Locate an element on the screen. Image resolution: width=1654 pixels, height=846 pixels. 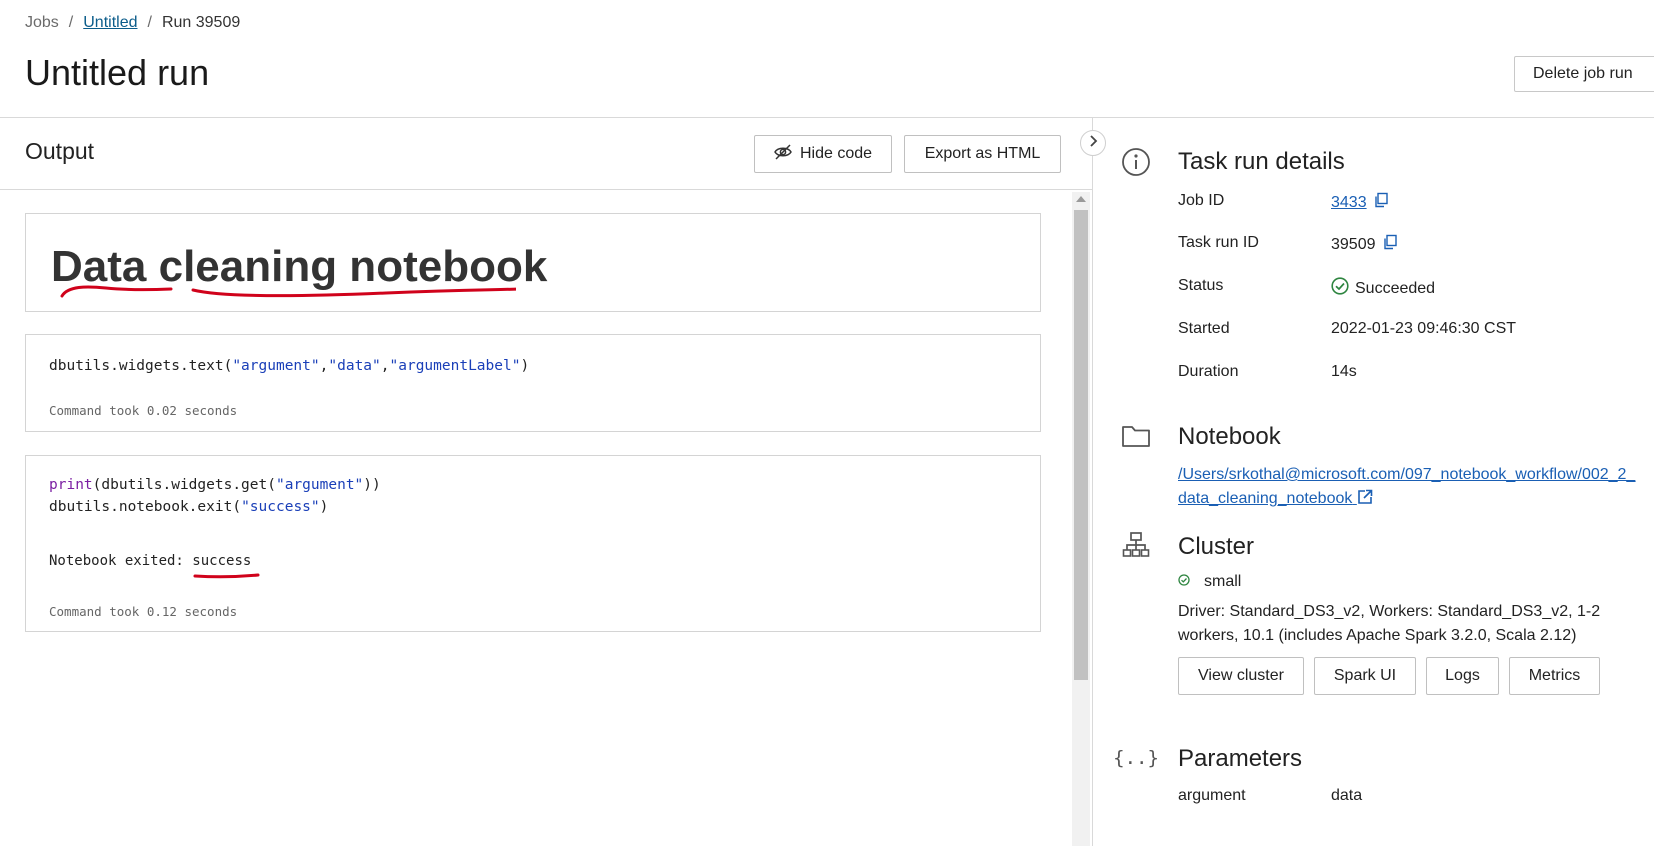
cluster-name: small is located at coordinates (1209, 582).